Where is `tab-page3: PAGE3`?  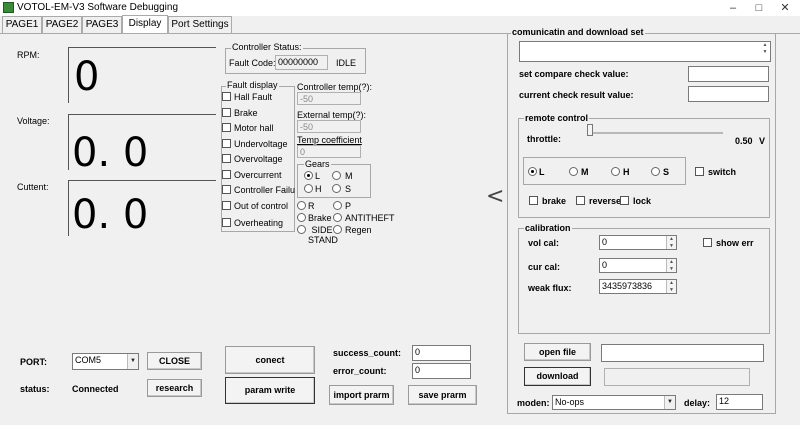
tab-page3: PAGE3 is located at coordinates (102, 24).